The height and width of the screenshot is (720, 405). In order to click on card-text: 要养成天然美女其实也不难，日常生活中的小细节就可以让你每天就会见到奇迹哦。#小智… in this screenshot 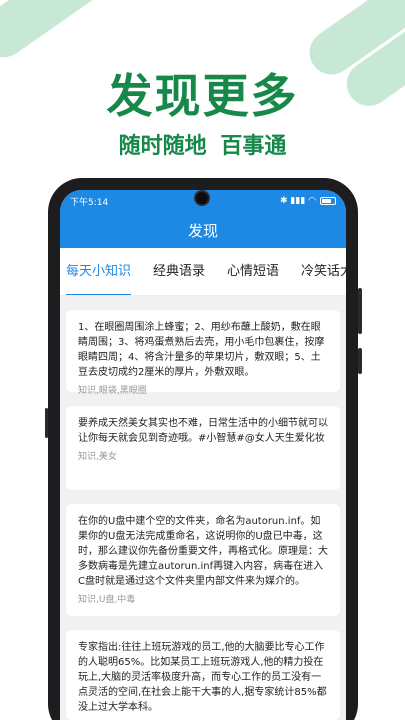, I will do `click(203, 431)`.